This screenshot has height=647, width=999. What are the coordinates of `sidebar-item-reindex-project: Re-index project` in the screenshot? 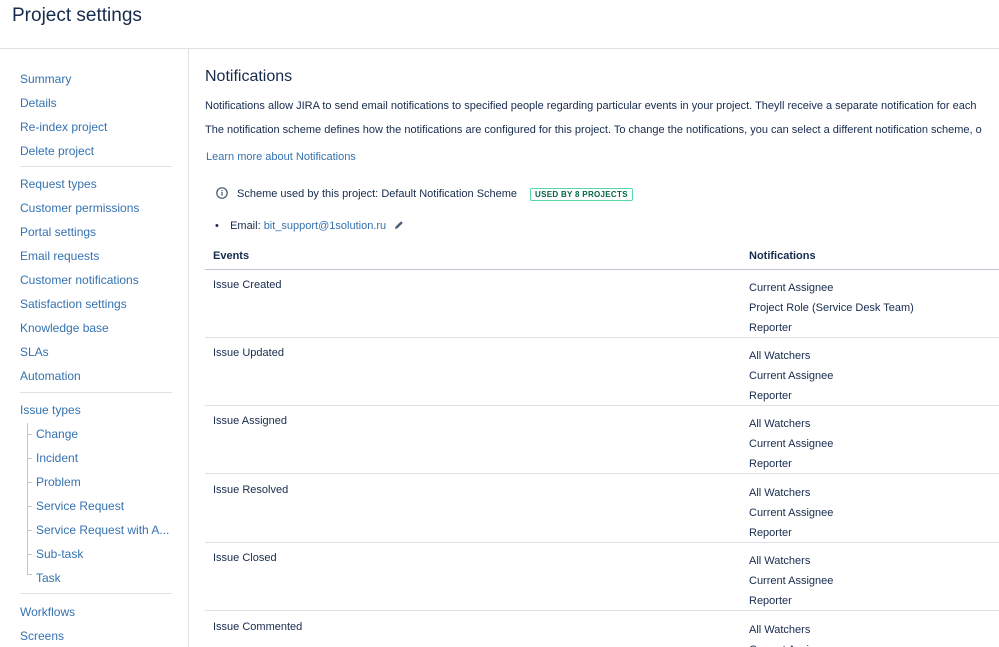 It's located at (63, 127).